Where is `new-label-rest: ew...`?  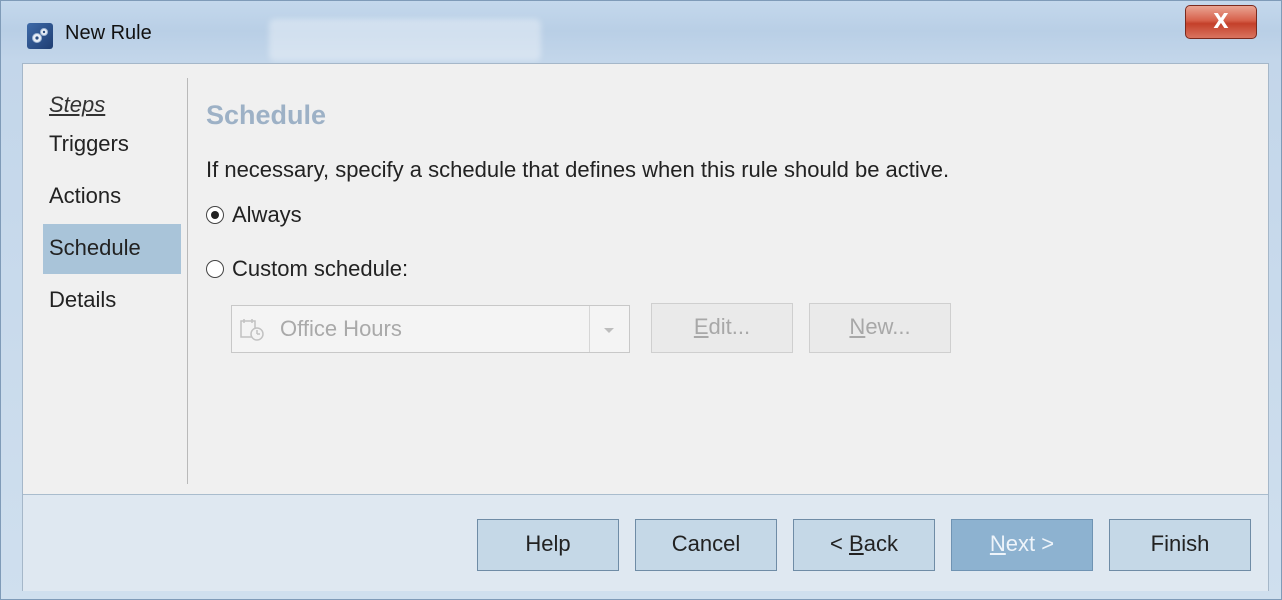
new-label-rest: ew... is located at coordinates (888, 326).